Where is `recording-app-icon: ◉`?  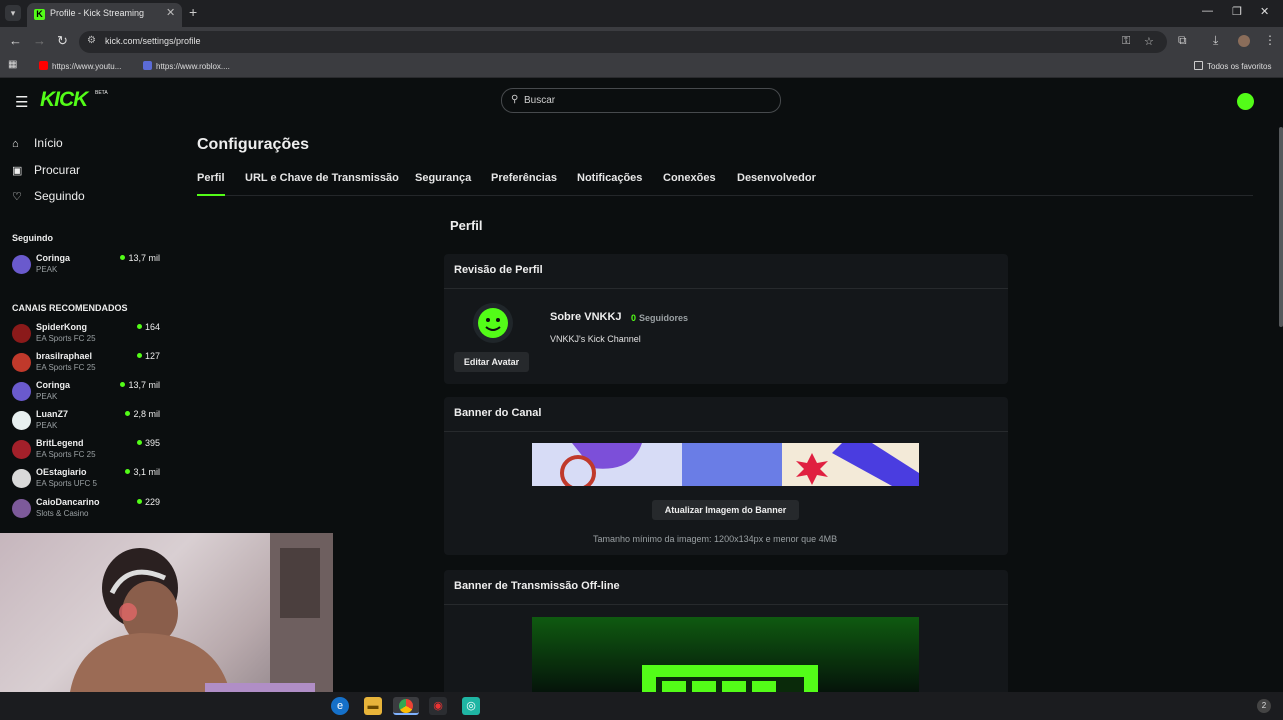
recording-app-icon: ◉ is located at coordinates (438, 706).